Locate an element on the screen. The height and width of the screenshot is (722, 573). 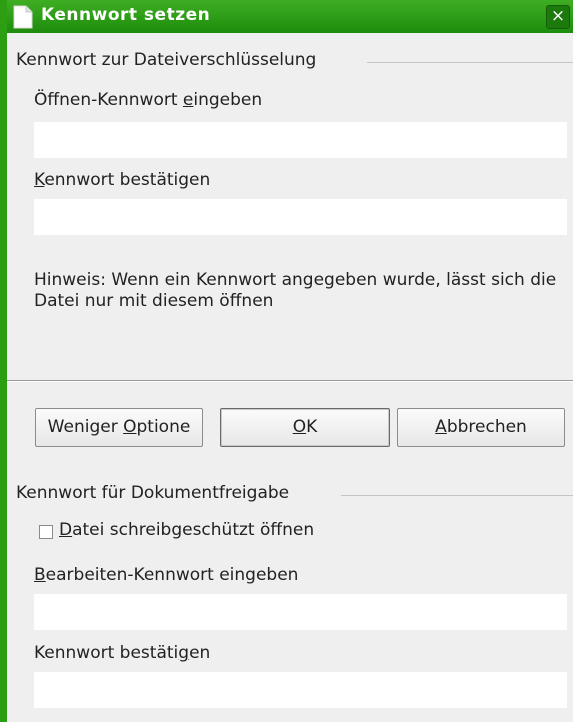
open-password-label: Öffnen-Kennwort eingeben is located at coordinates (148, 100).